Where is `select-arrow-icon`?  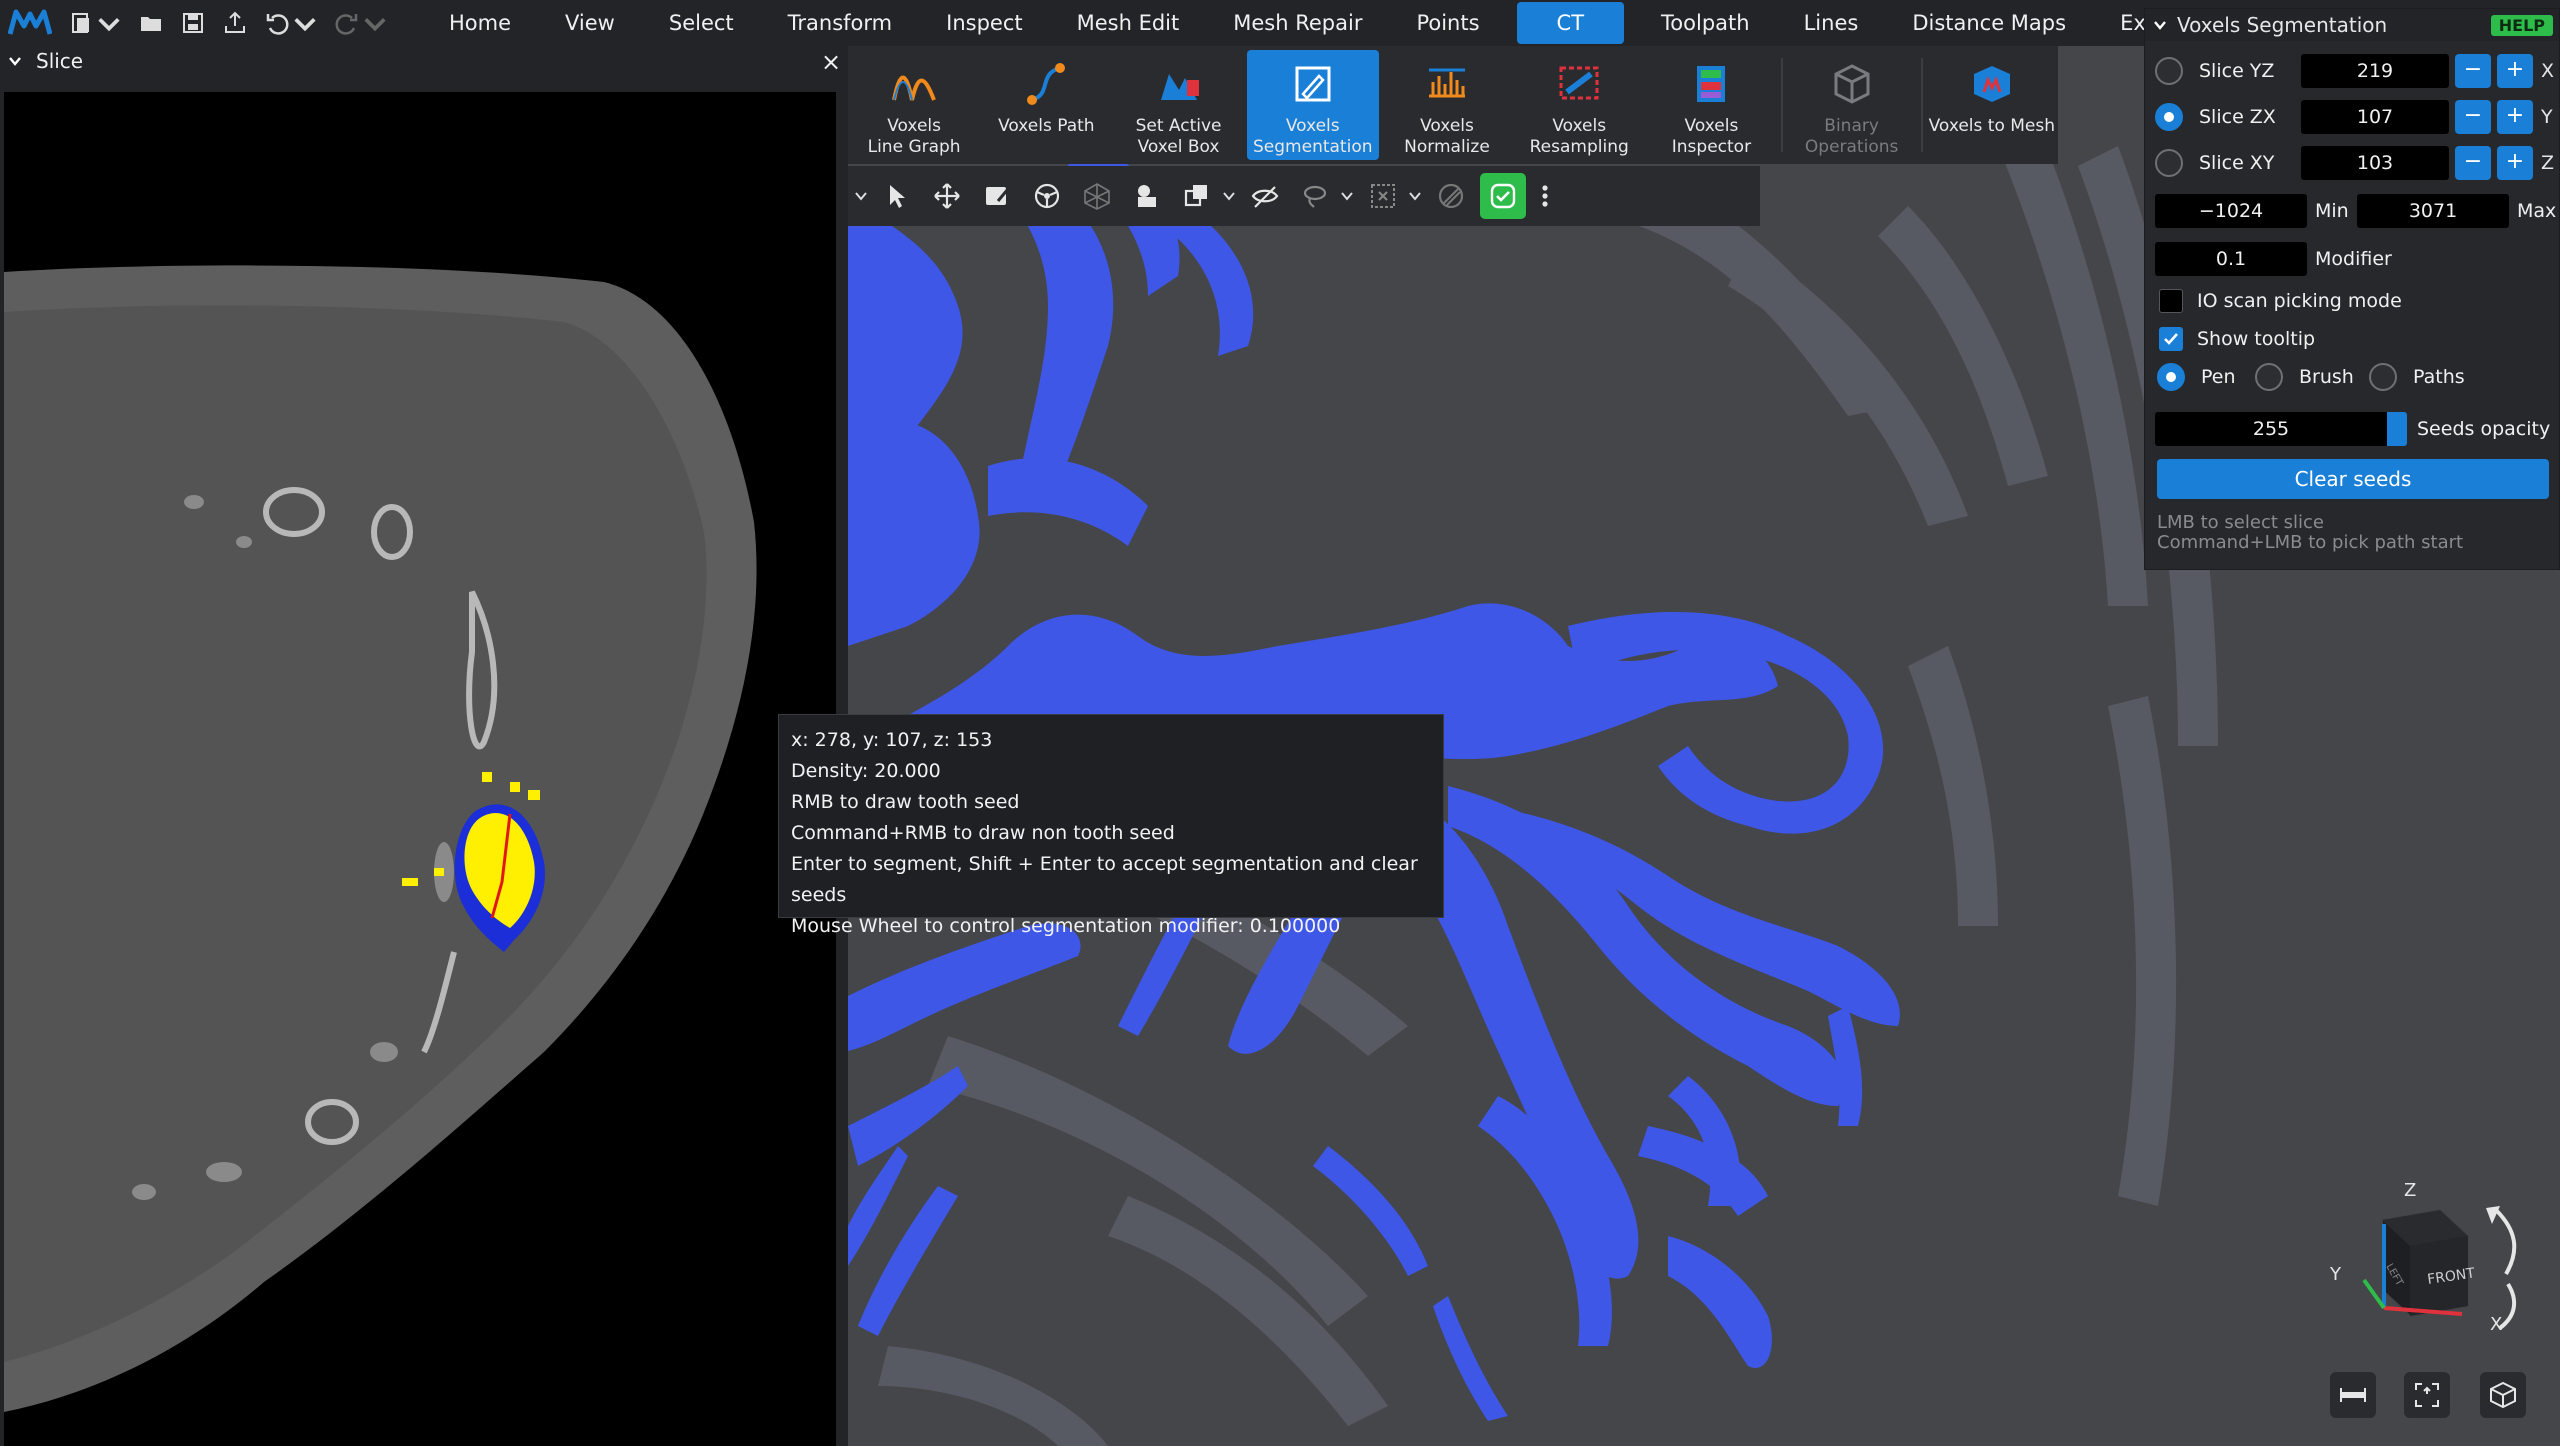
select-arrow-icon is located at coordinates (897, 196).